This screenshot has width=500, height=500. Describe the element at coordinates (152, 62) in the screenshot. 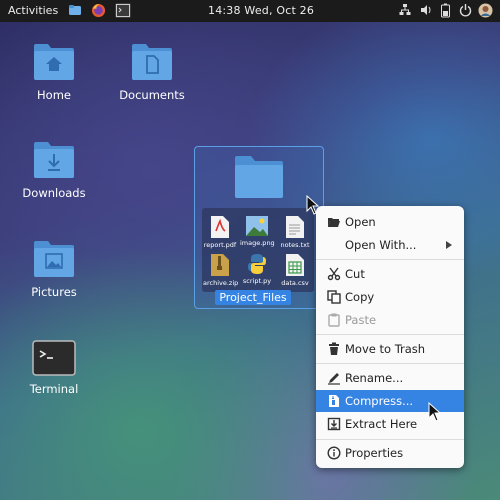

I see `documents-folder-icon` at that location.